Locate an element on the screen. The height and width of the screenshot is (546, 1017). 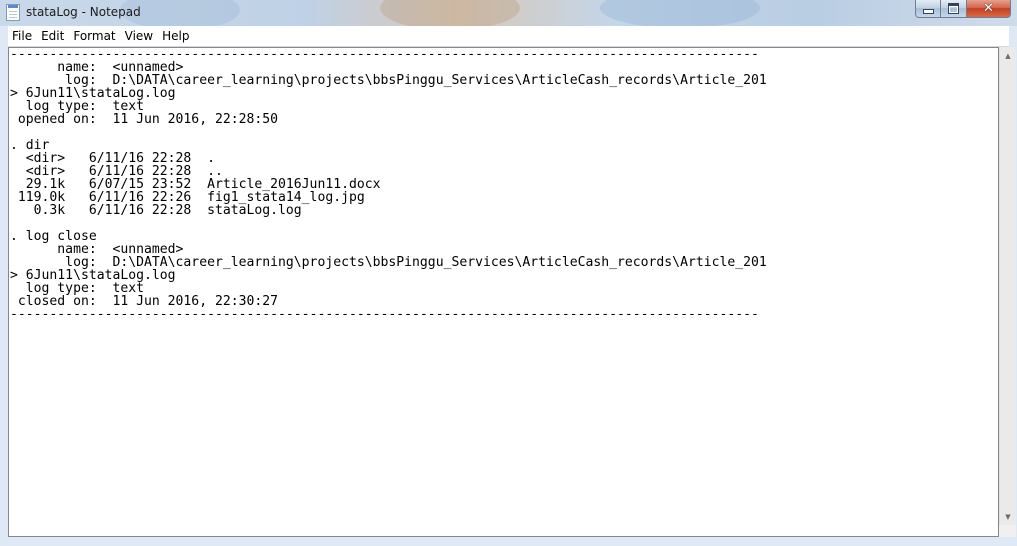
window-bottom-frame is located at coordinates (508, 541).